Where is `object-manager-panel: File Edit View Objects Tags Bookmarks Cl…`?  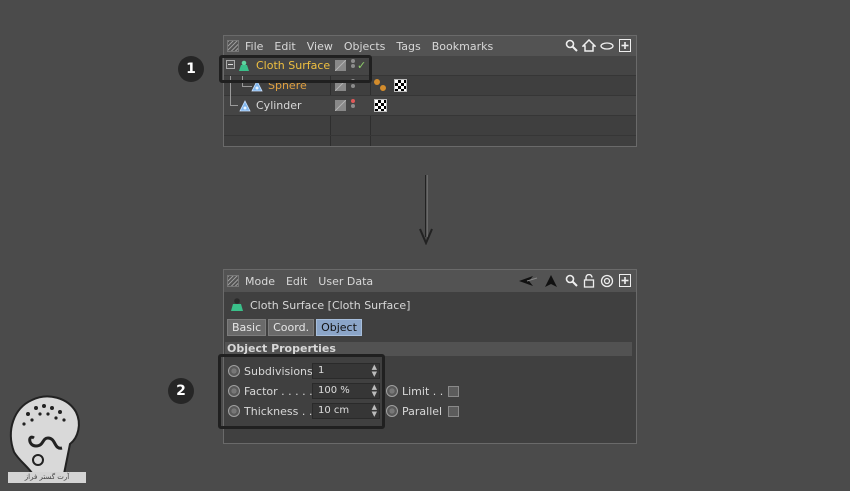 object-manager-panel: File Edit View Objects Tags Bookmarks Cl… is located at coordinates (430, 91).